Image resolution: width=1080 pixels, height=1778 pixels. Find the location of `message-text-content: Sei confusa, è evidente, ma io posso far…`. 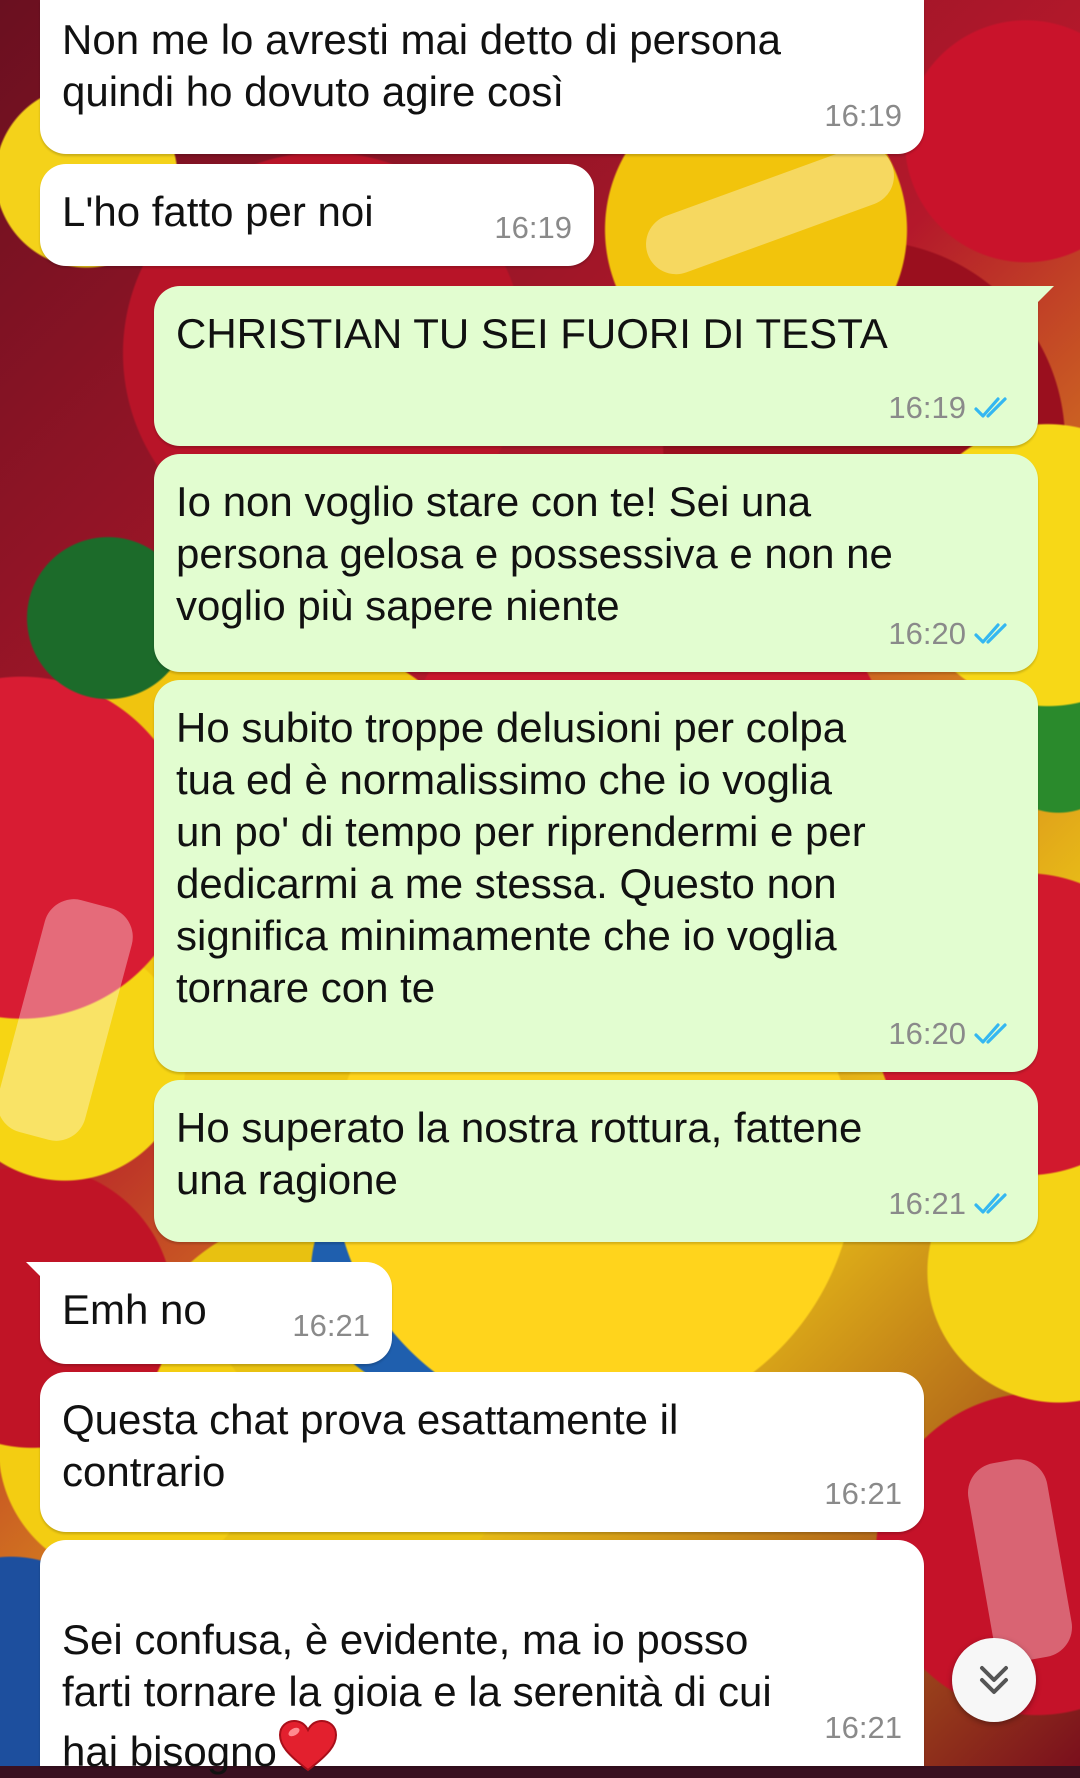

message-text-content: Sei confusa, è evidente, ma io posso far… is located at coordinates (417, 1695).